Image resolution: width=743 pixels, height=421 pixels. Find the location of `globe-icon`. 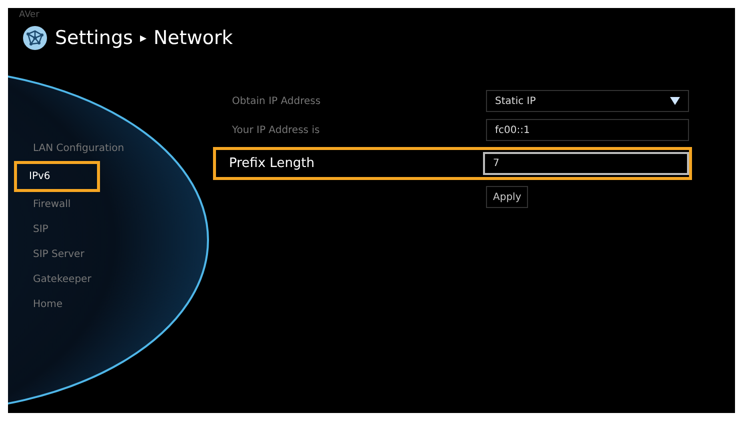

globe-icon is located at coordinates (35, 38).